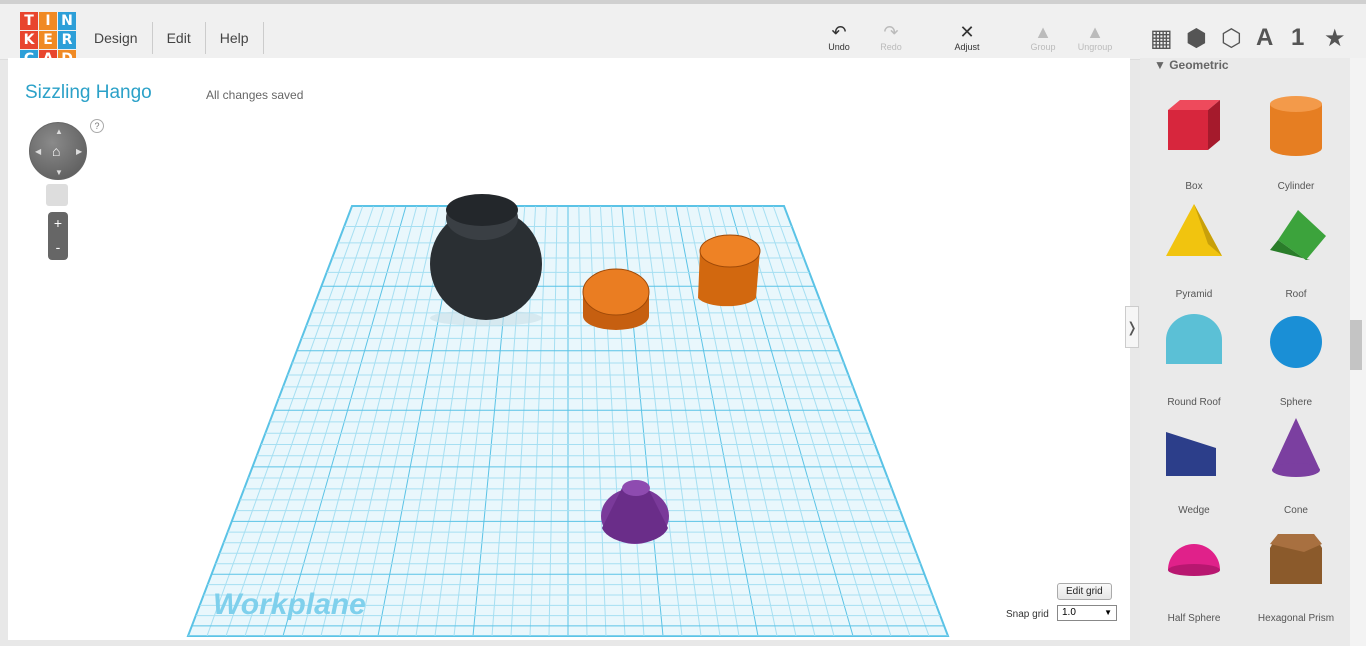  I want to click on group-button: ▲ Group, so click(1043, 37).